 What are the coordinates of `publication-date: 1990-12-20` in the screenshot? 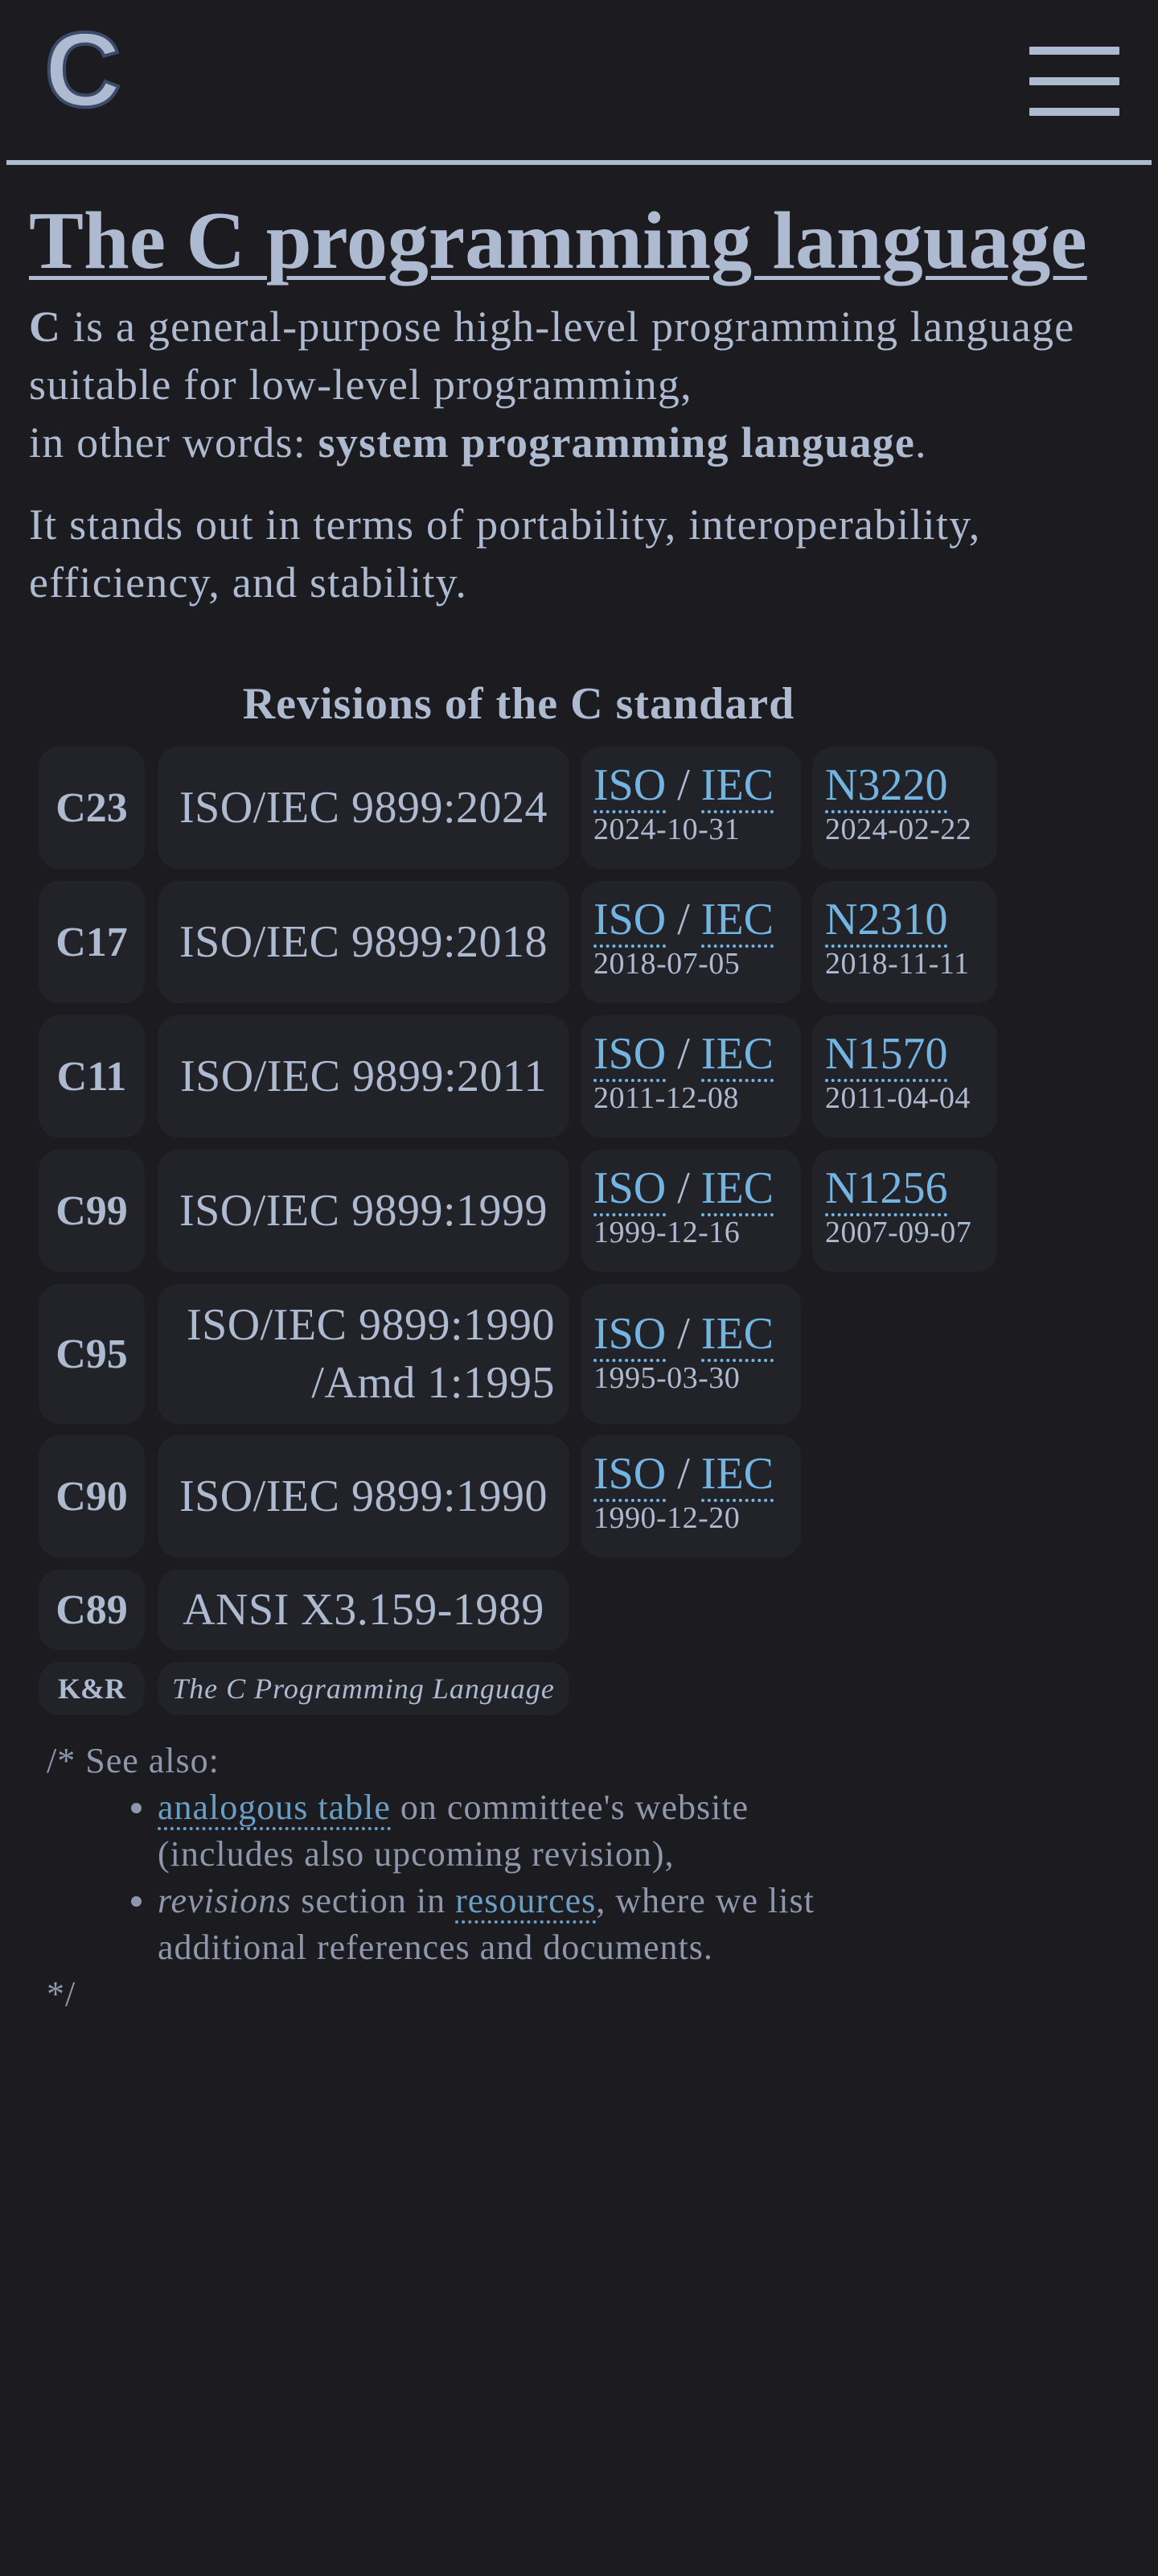 It's located at (667, 1518).